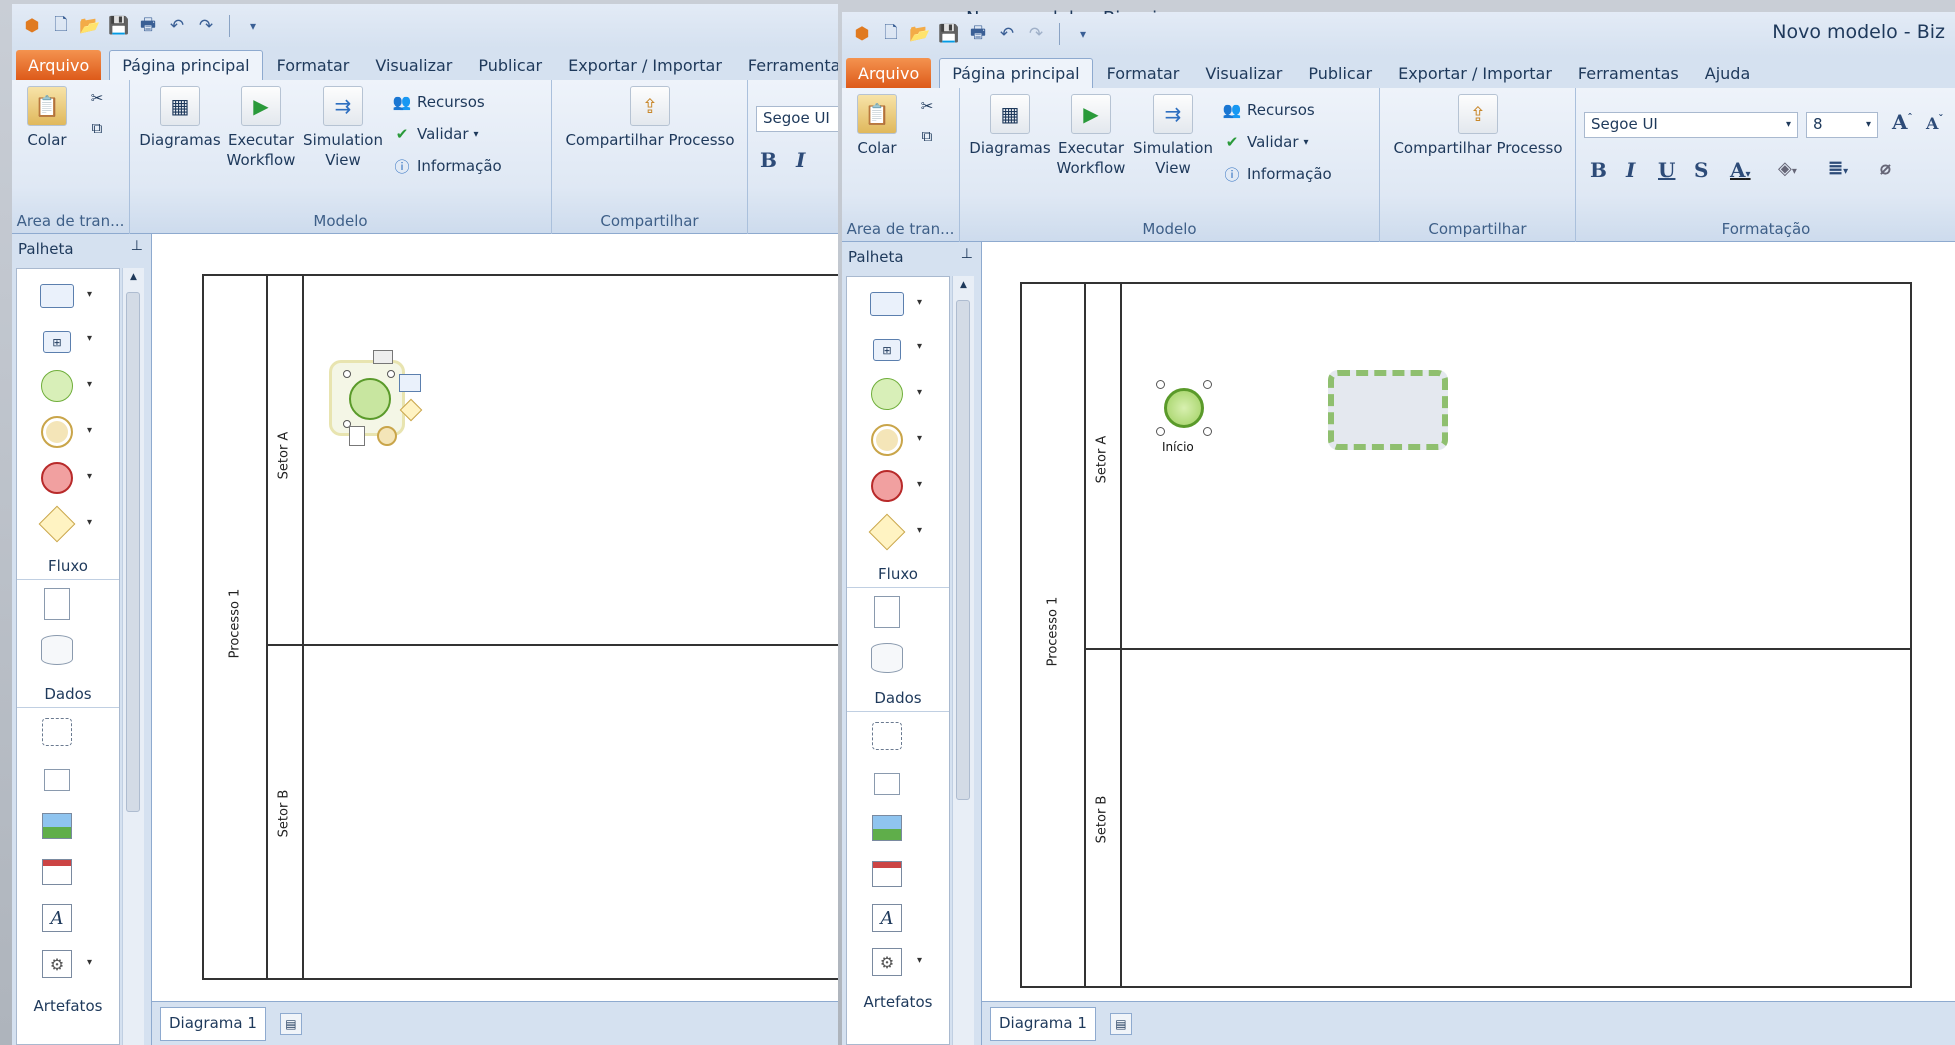  I want to click on subprocess-shape-icon: ⊞, so click(887, 350).